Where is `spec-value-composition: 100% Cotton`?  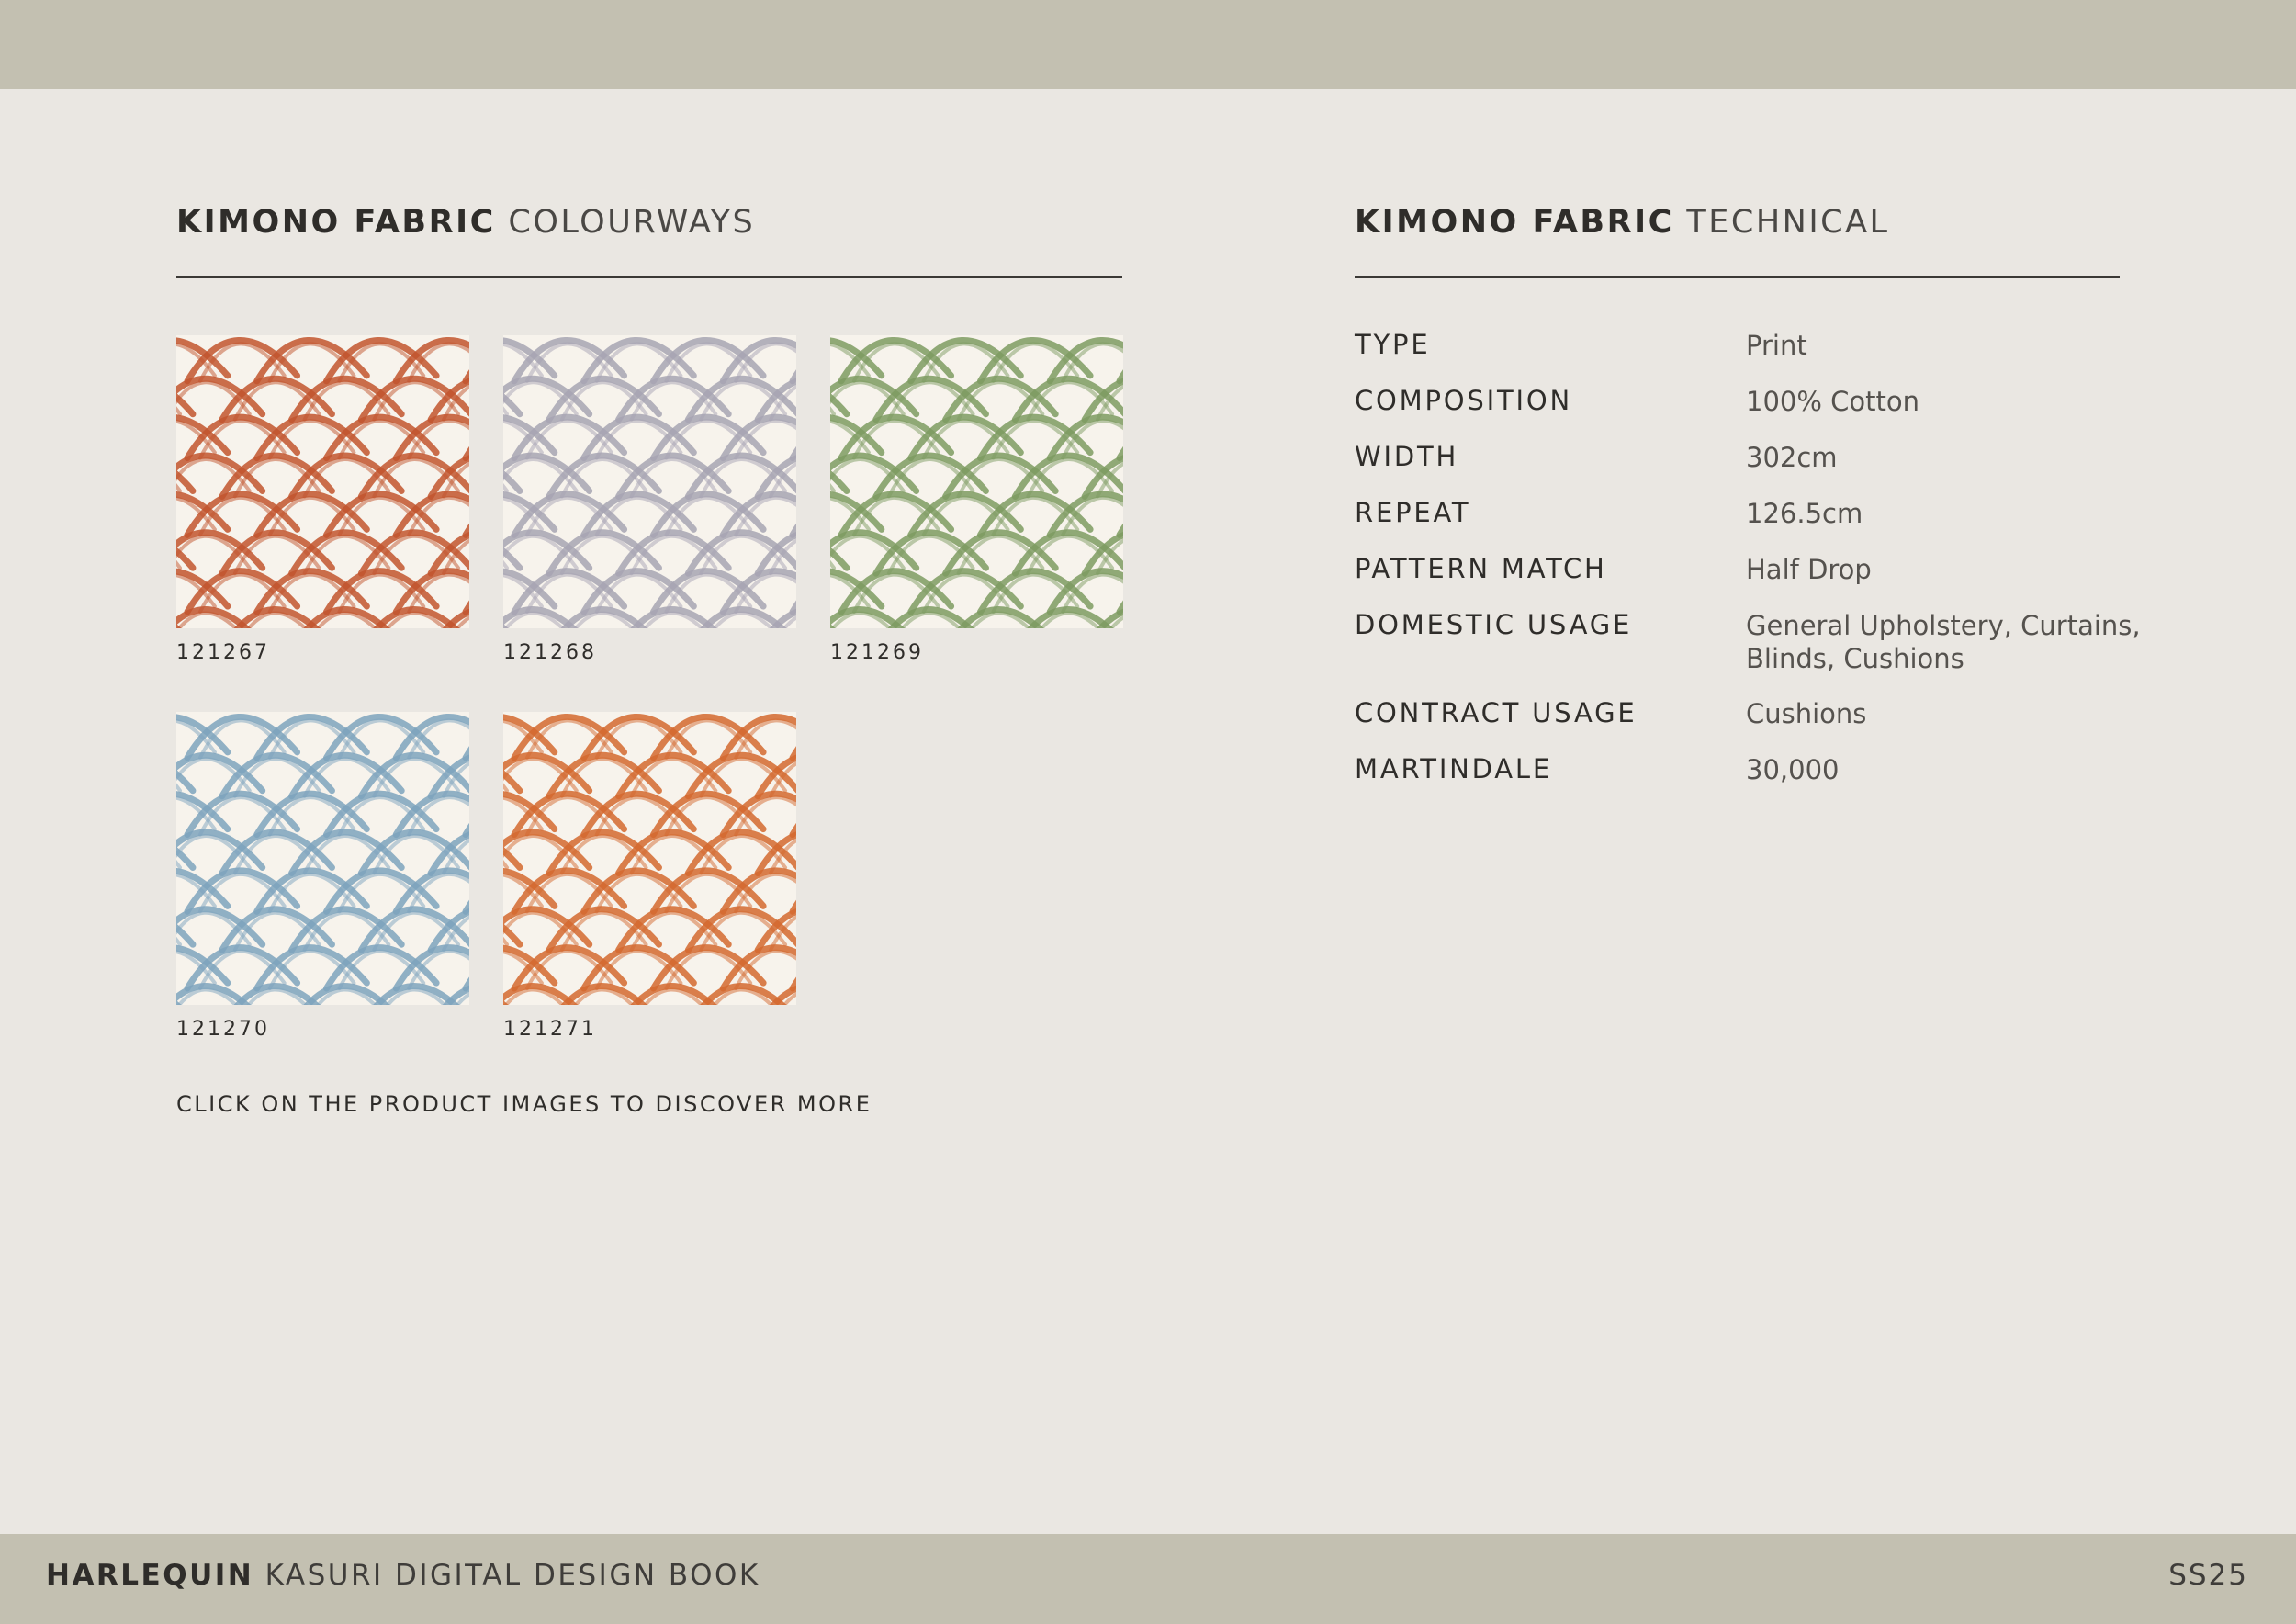 spec-value-composition: 100% Cotton is located at coordinates (1833, 401).